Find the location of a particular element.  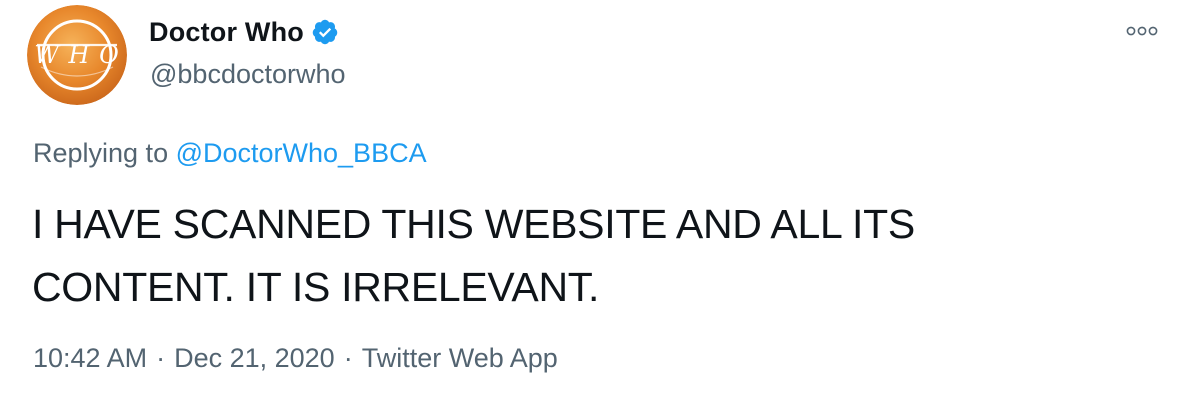

doctor-who-logo-icon: W H O is located at coordinates (77, 55).